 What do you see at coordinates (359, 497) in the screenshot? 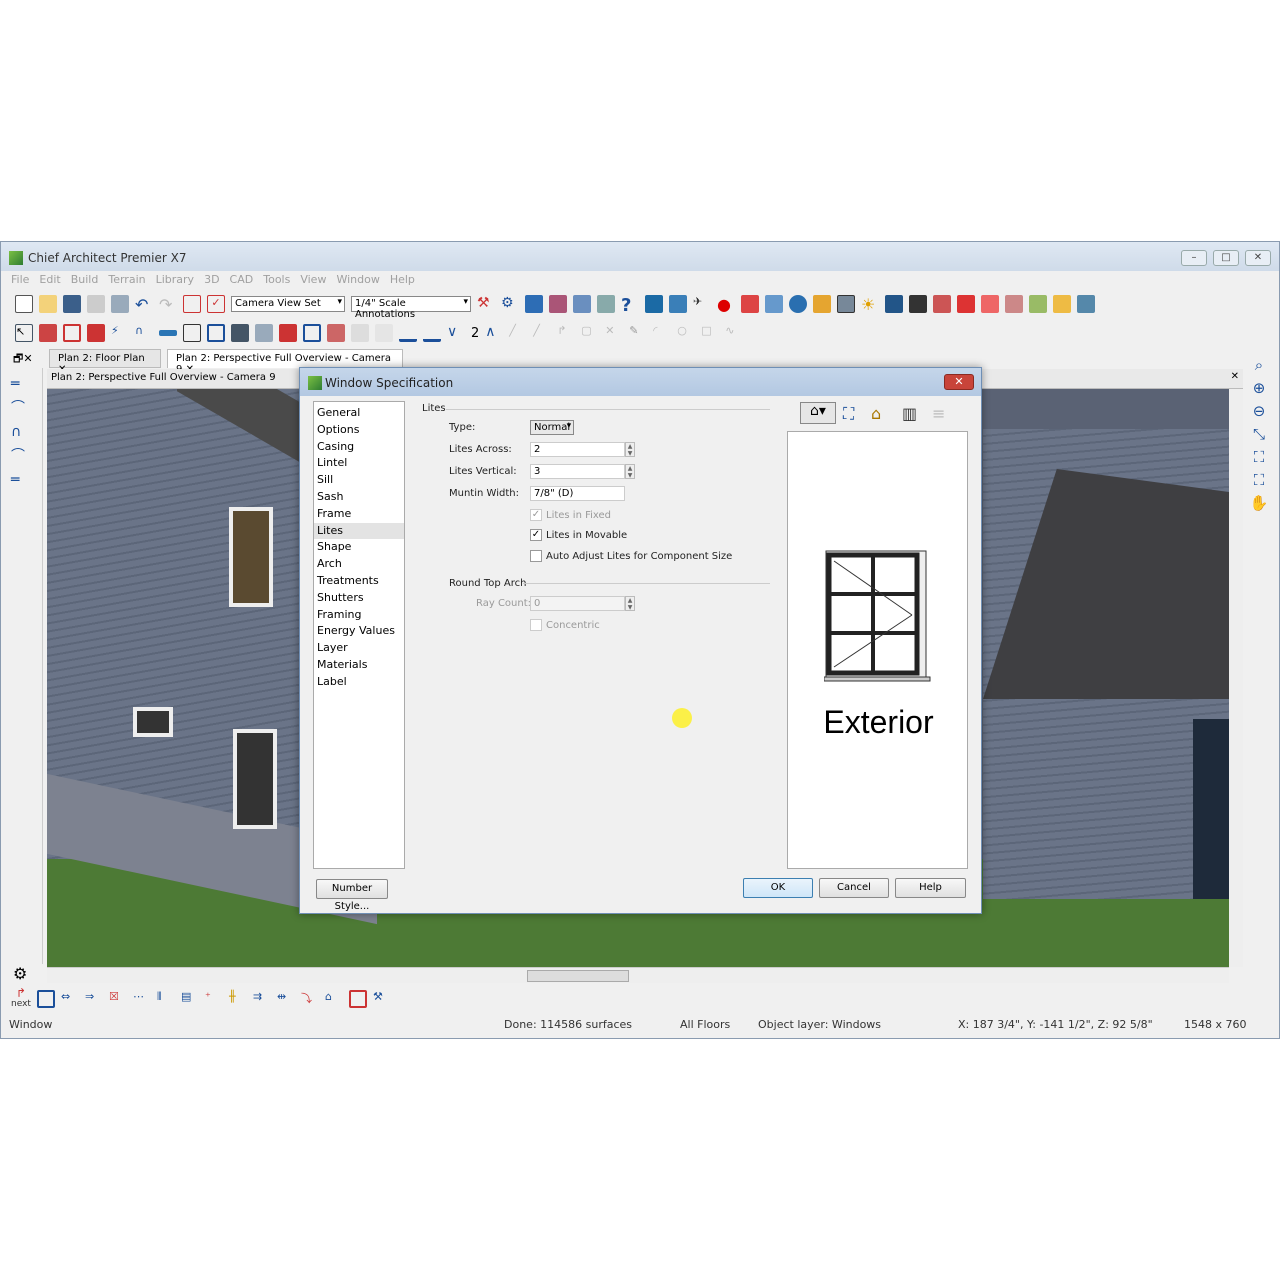
I see `nav-item-sash: Sash` at bounding box center [359, 497].